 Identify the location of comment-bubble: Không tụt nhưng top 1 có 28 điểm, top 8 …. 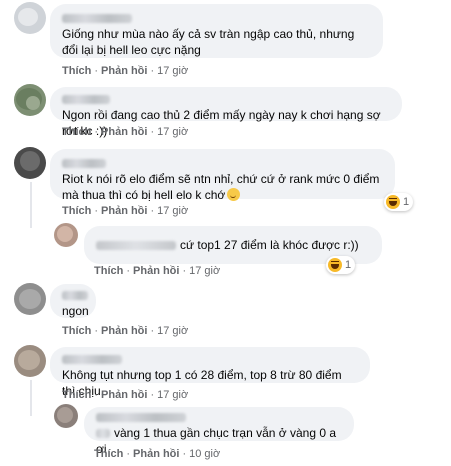
(210, 372).